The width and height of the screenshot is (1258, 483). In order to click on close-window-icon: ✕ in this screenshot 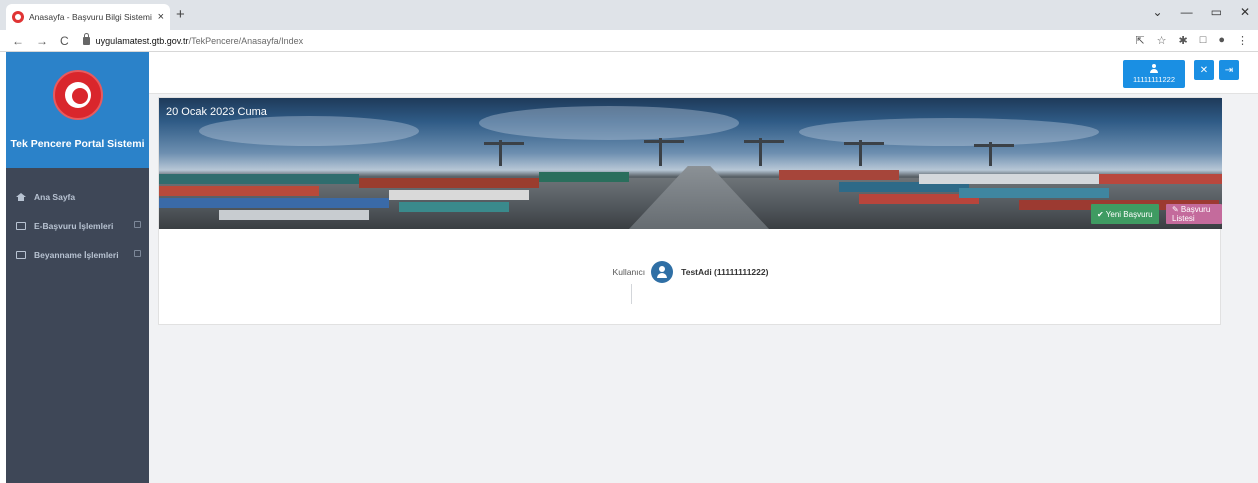, I will do `click(1245, 12)`.